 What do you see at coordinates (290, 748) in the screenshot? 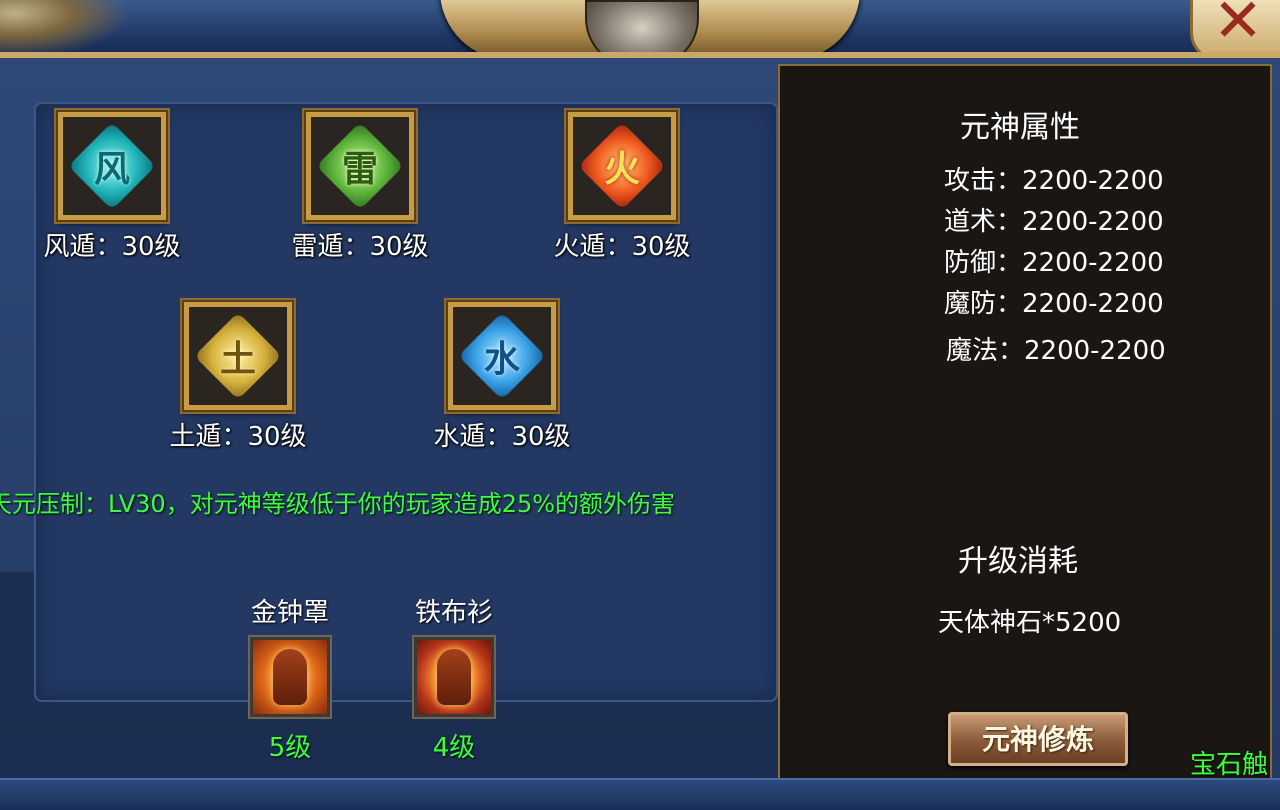
I see `buff-level: 5级` at bounding box center [290, 748].